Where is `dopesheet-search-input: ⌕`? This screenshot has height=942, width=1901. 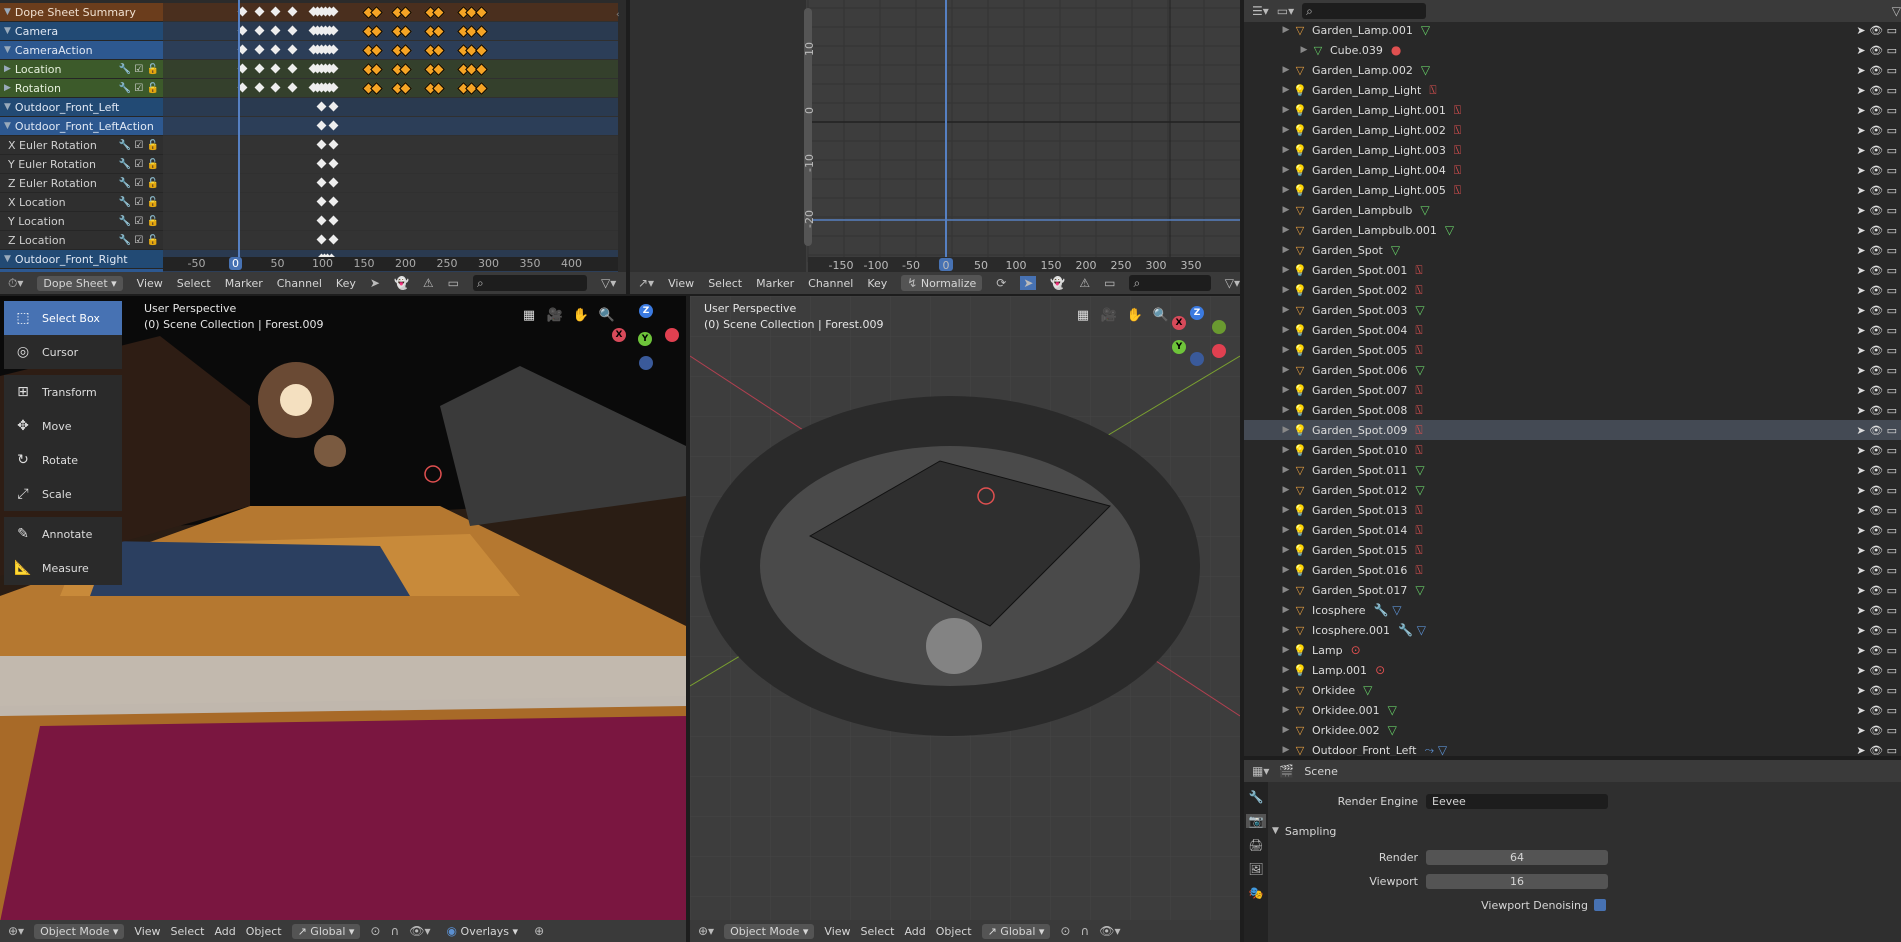
dopesheet-search-input: ⌕ is located at coordinates (530, 283).